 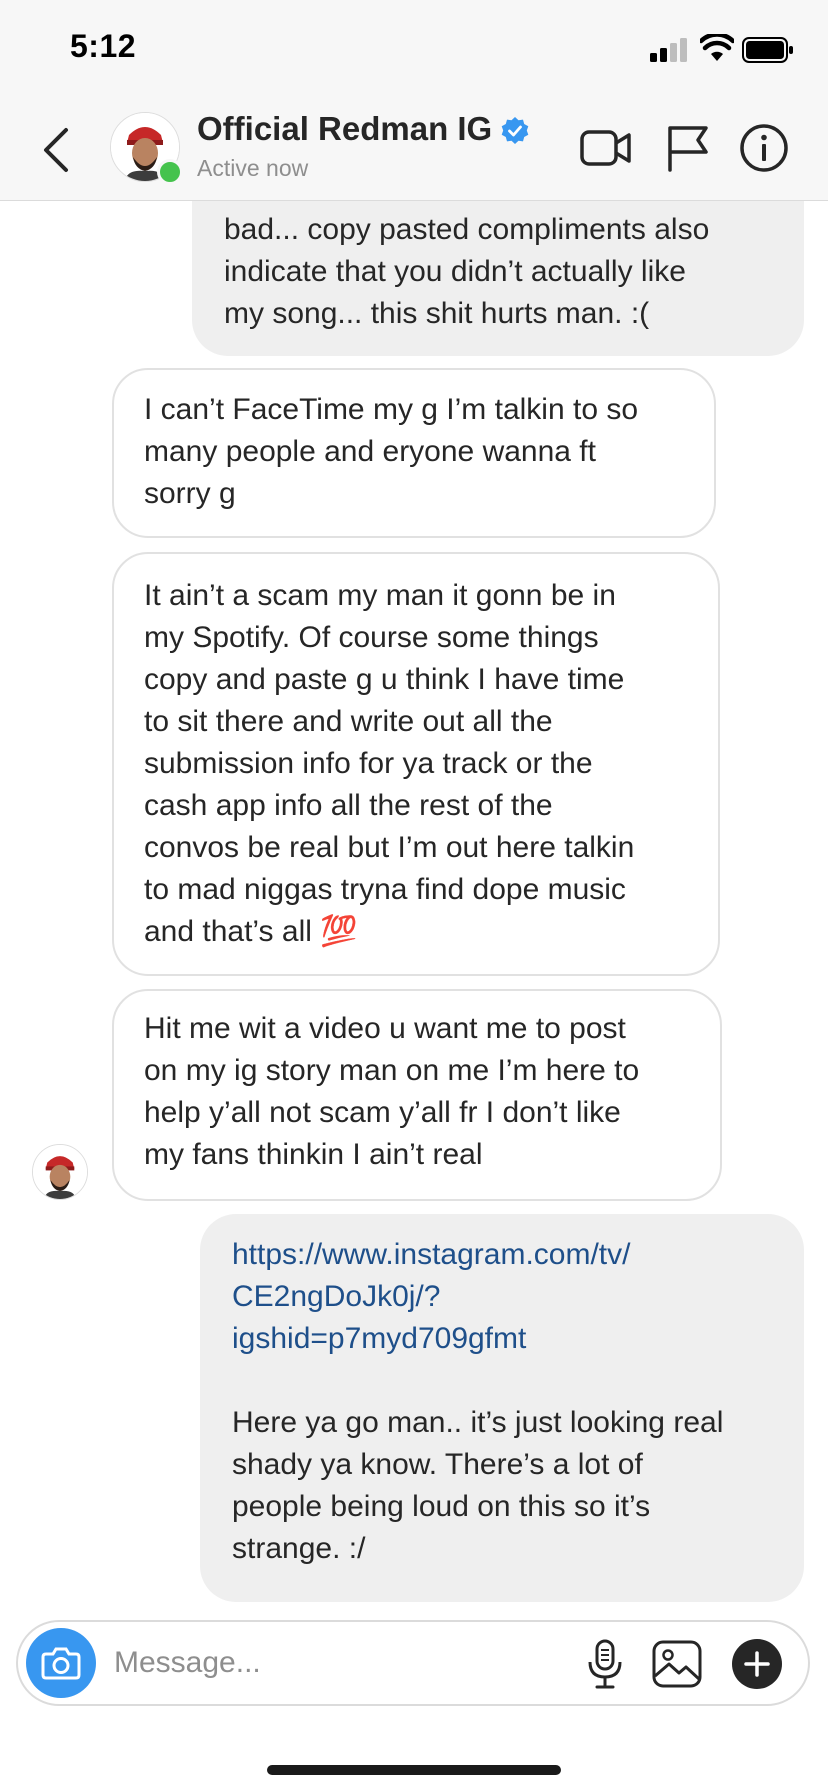 I want to click on online-status-dot, so click(x=170, y=172).